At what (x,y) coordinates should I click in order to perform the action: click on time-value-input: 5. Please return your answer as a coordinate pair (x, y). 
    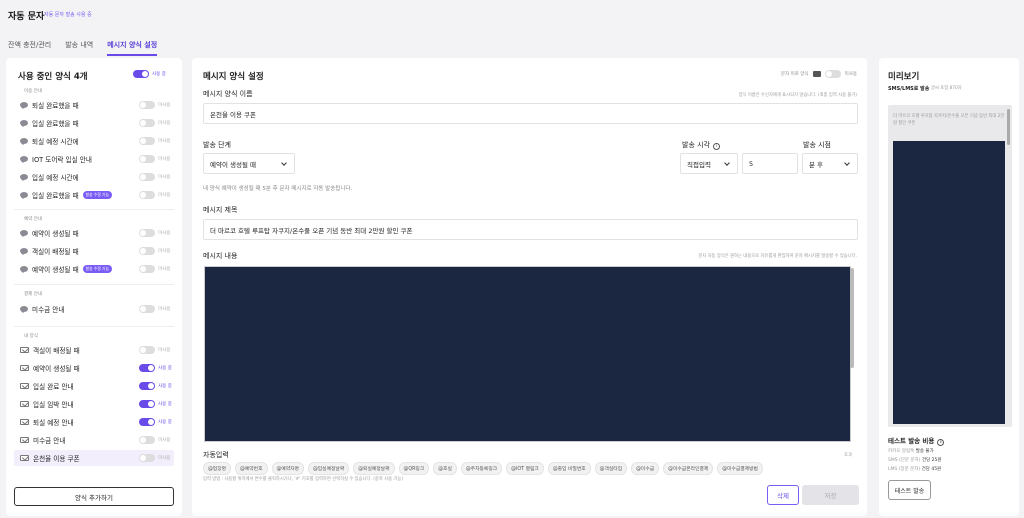
    Looking at the image, I should click on (770, 163).